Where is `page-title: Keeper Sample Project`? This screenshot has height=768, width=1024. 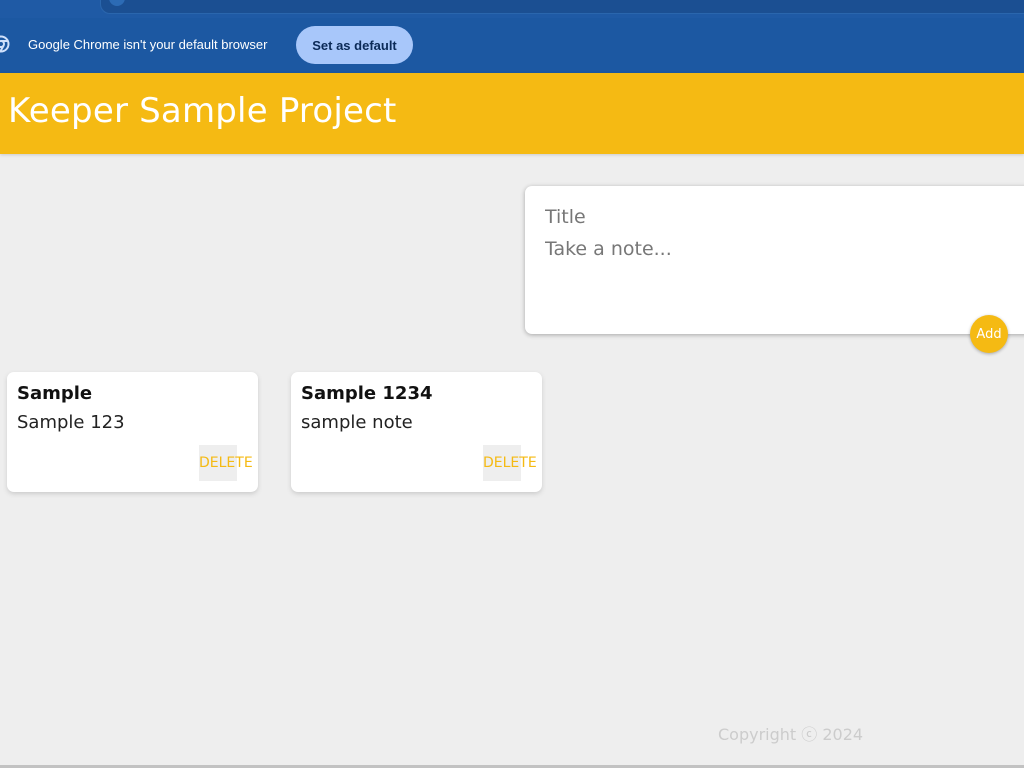 page-title: Keeper Sample Project is located at coordinates (202, 111).